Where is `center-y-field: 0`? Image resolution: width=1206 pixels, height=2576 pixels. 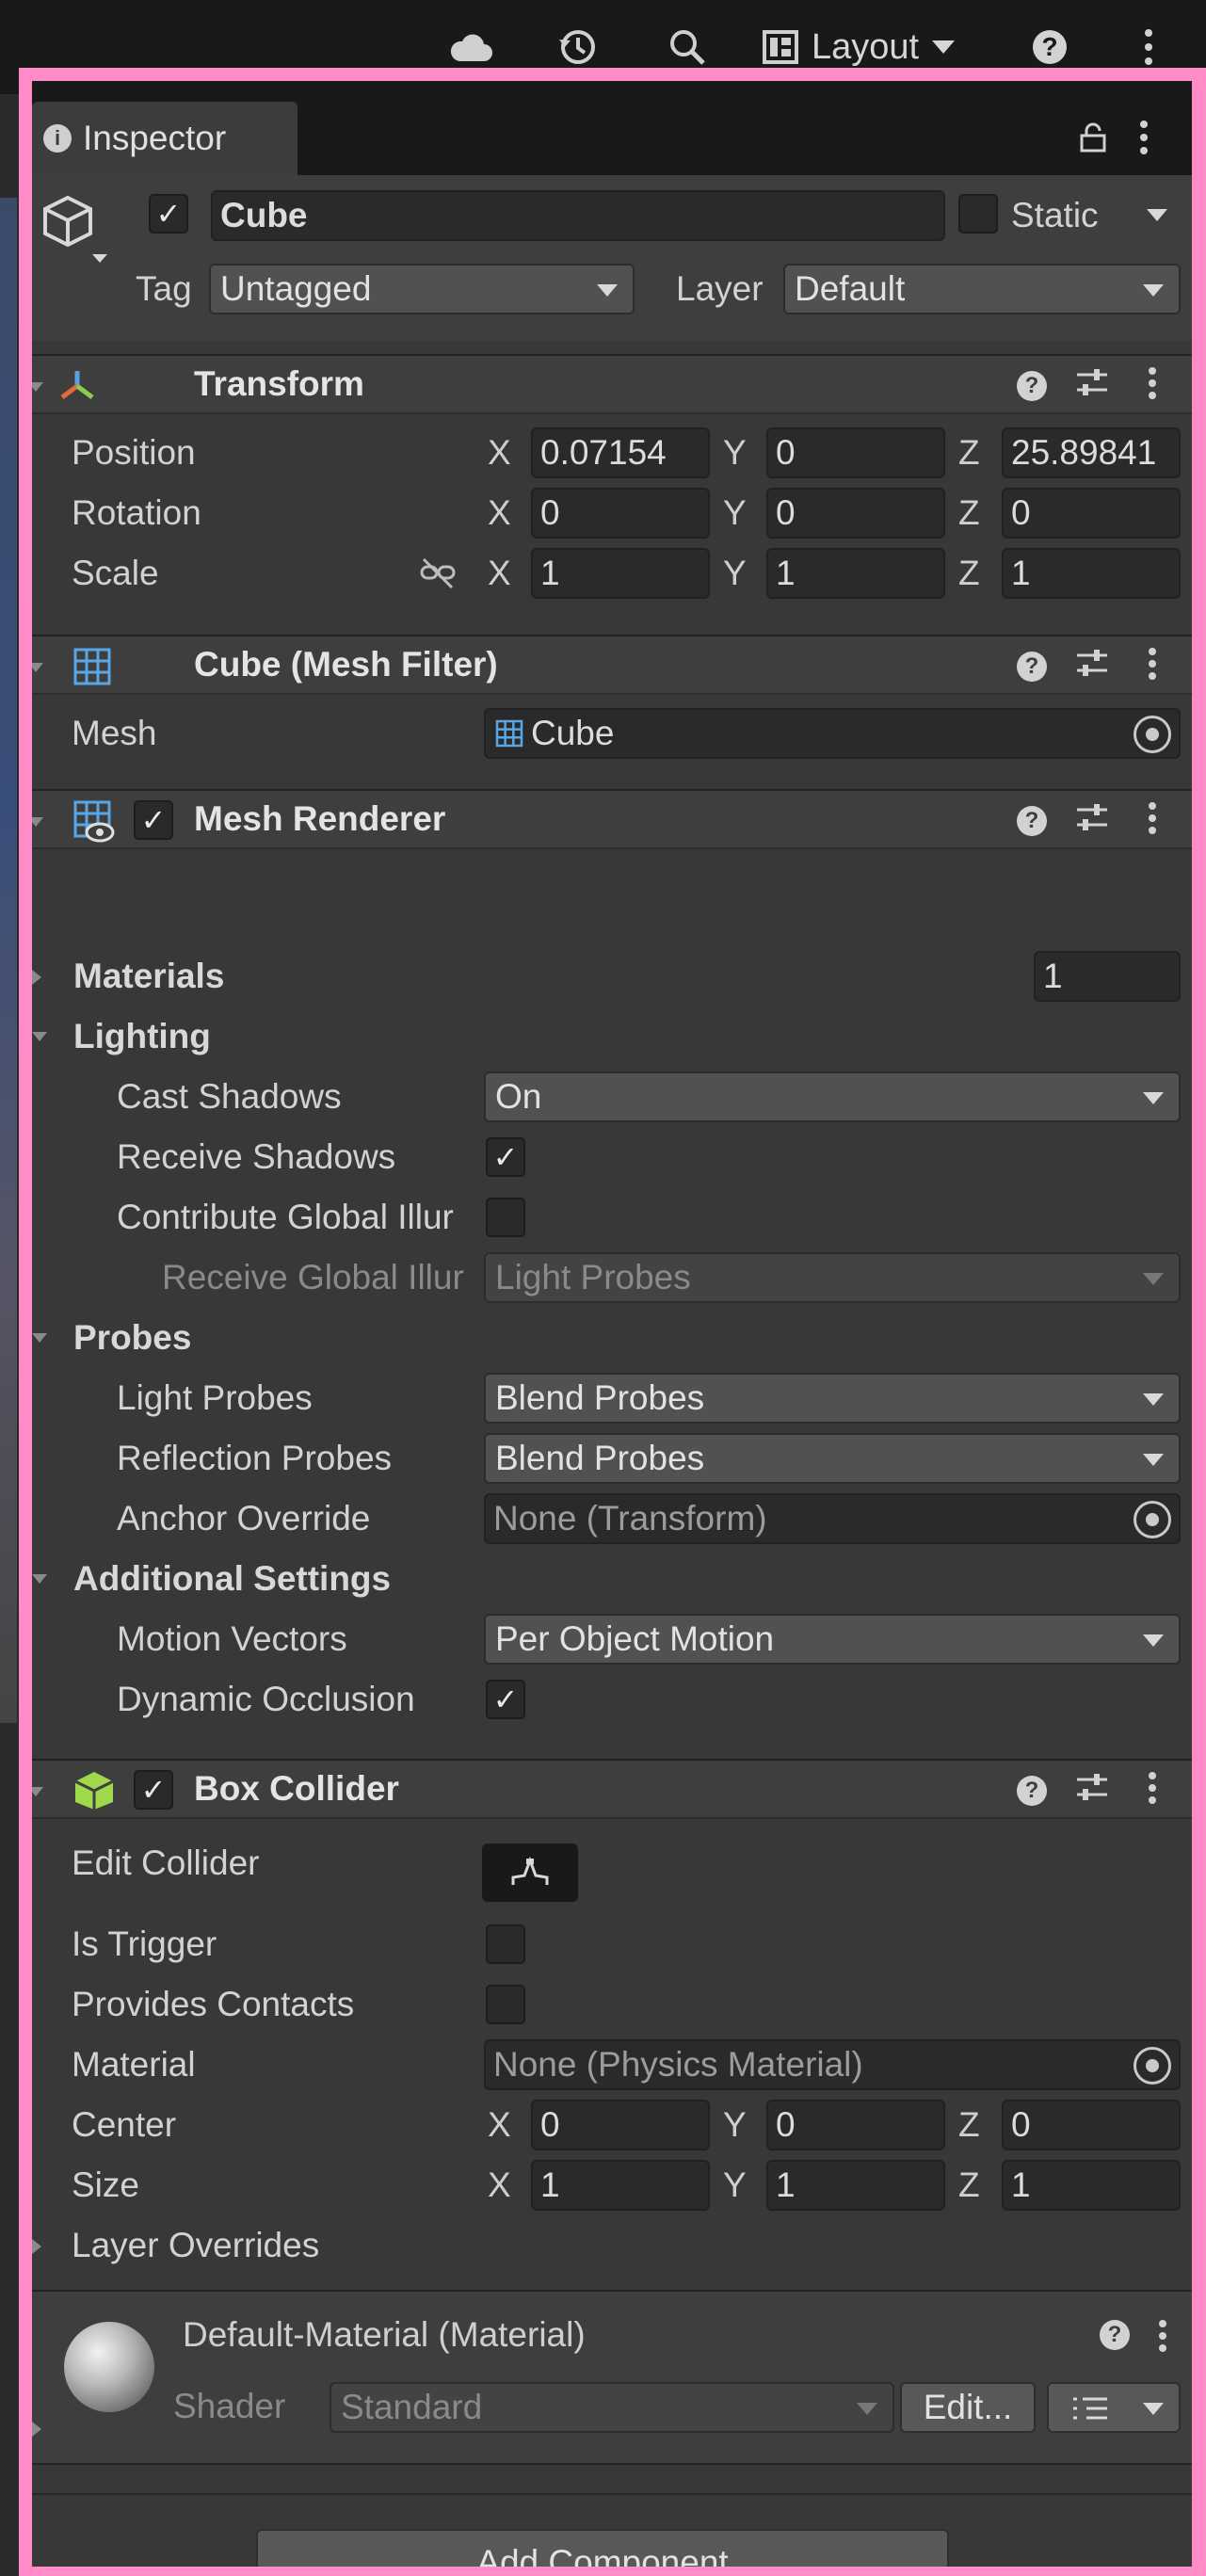 center-y-field: 0 is located at coordinates (855, 2125).